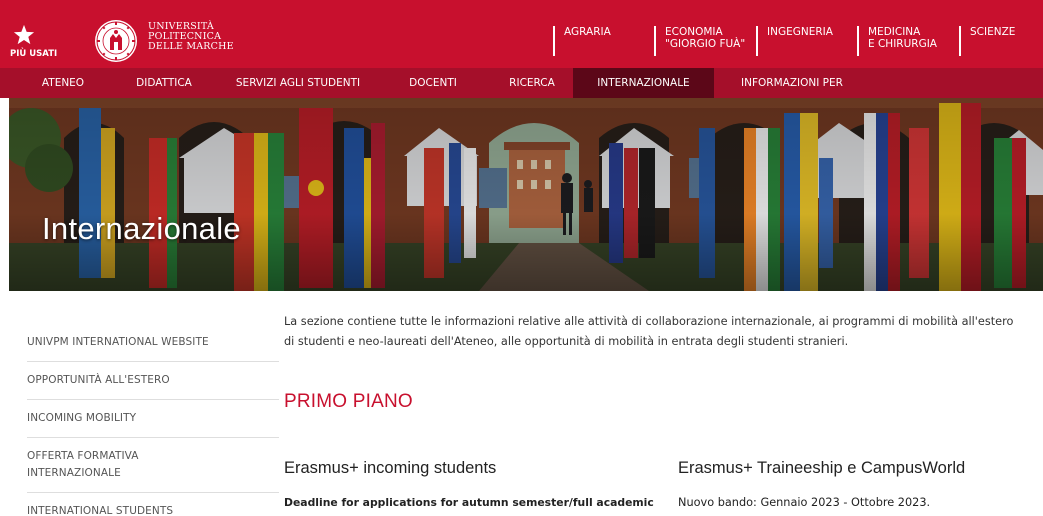 This screenshot has height=516, width=1043. Describe the element at coordinates (141, 228) in the screenshot. I see `page-title: Internazionale` at that location.